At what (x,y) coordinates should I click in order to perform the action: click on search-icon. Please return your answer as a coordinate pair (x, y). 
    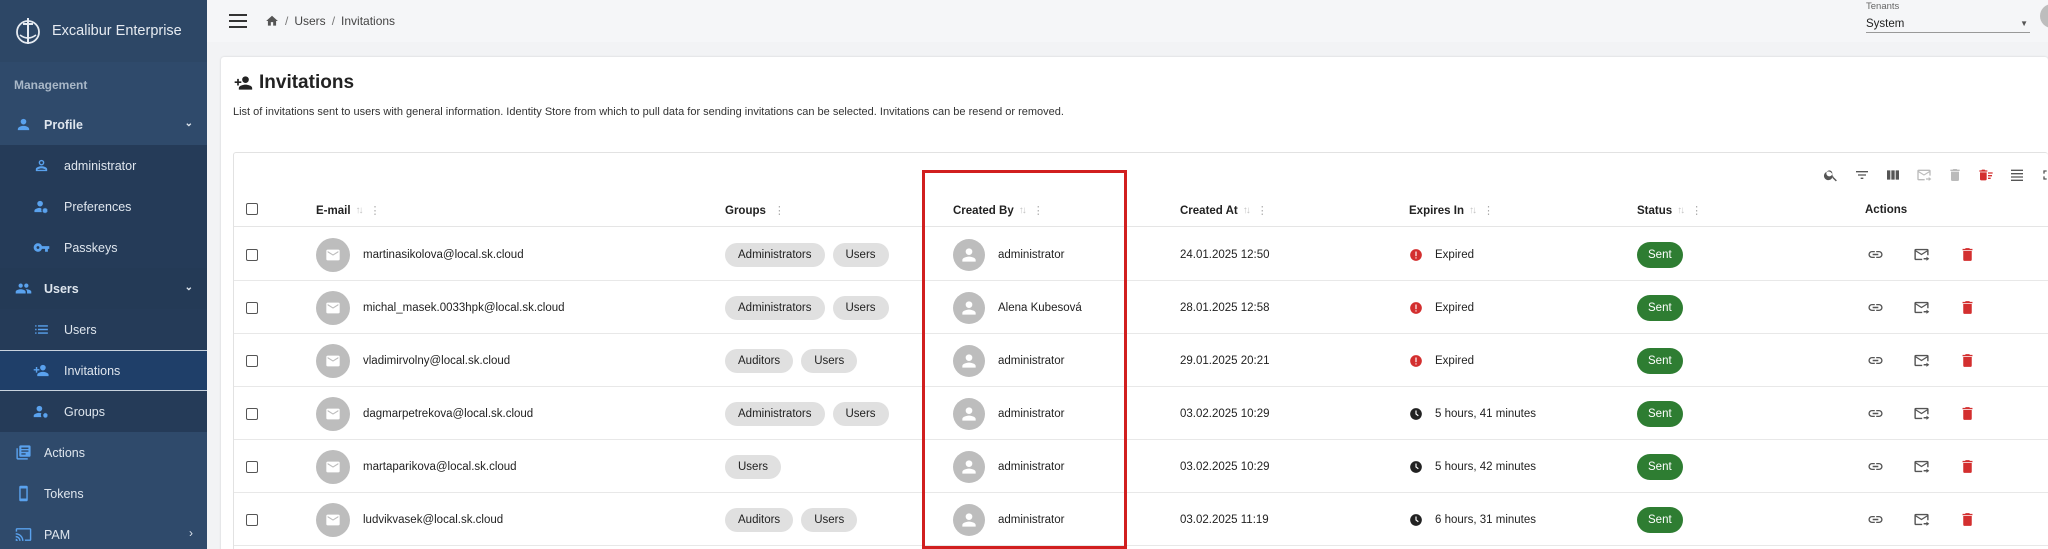
    Looking at the image, I should click on (1831, 175).